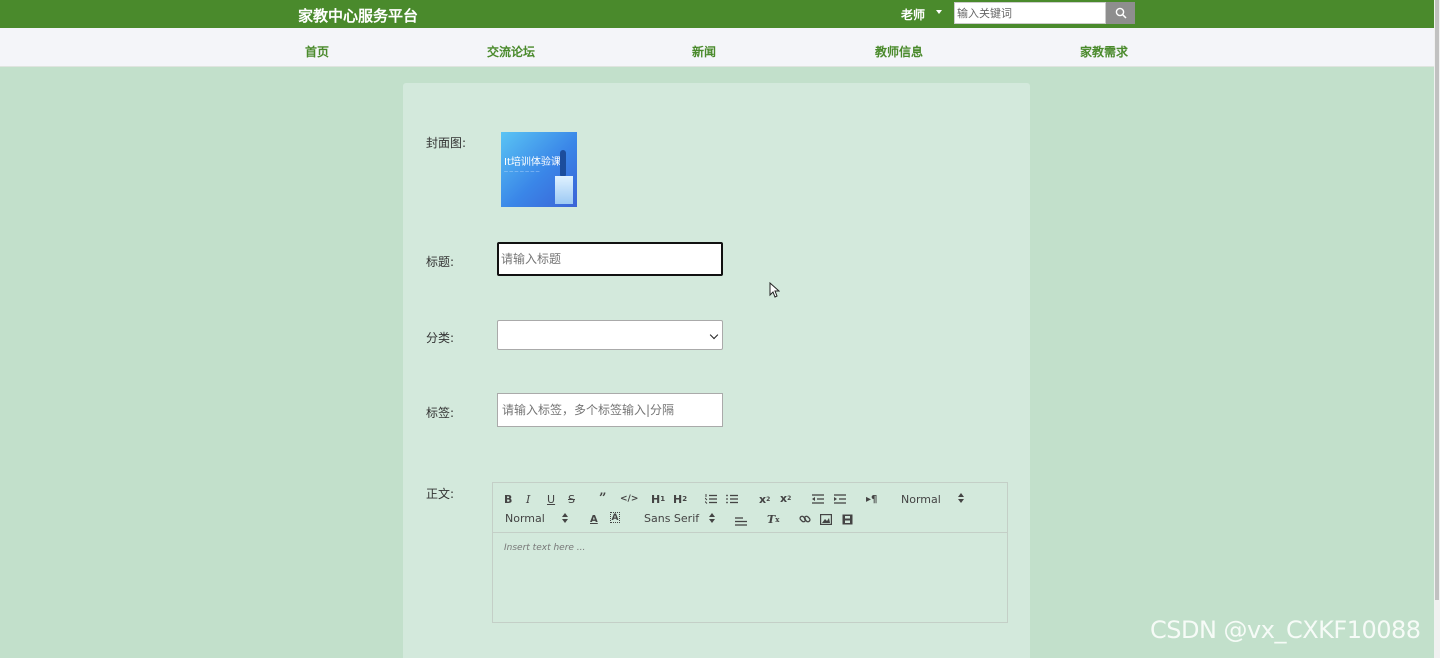 This screenshot has width=1440, height=658. Describe the element at coordinates (610, 259) in the screenshot. I see `title-input` at that location.